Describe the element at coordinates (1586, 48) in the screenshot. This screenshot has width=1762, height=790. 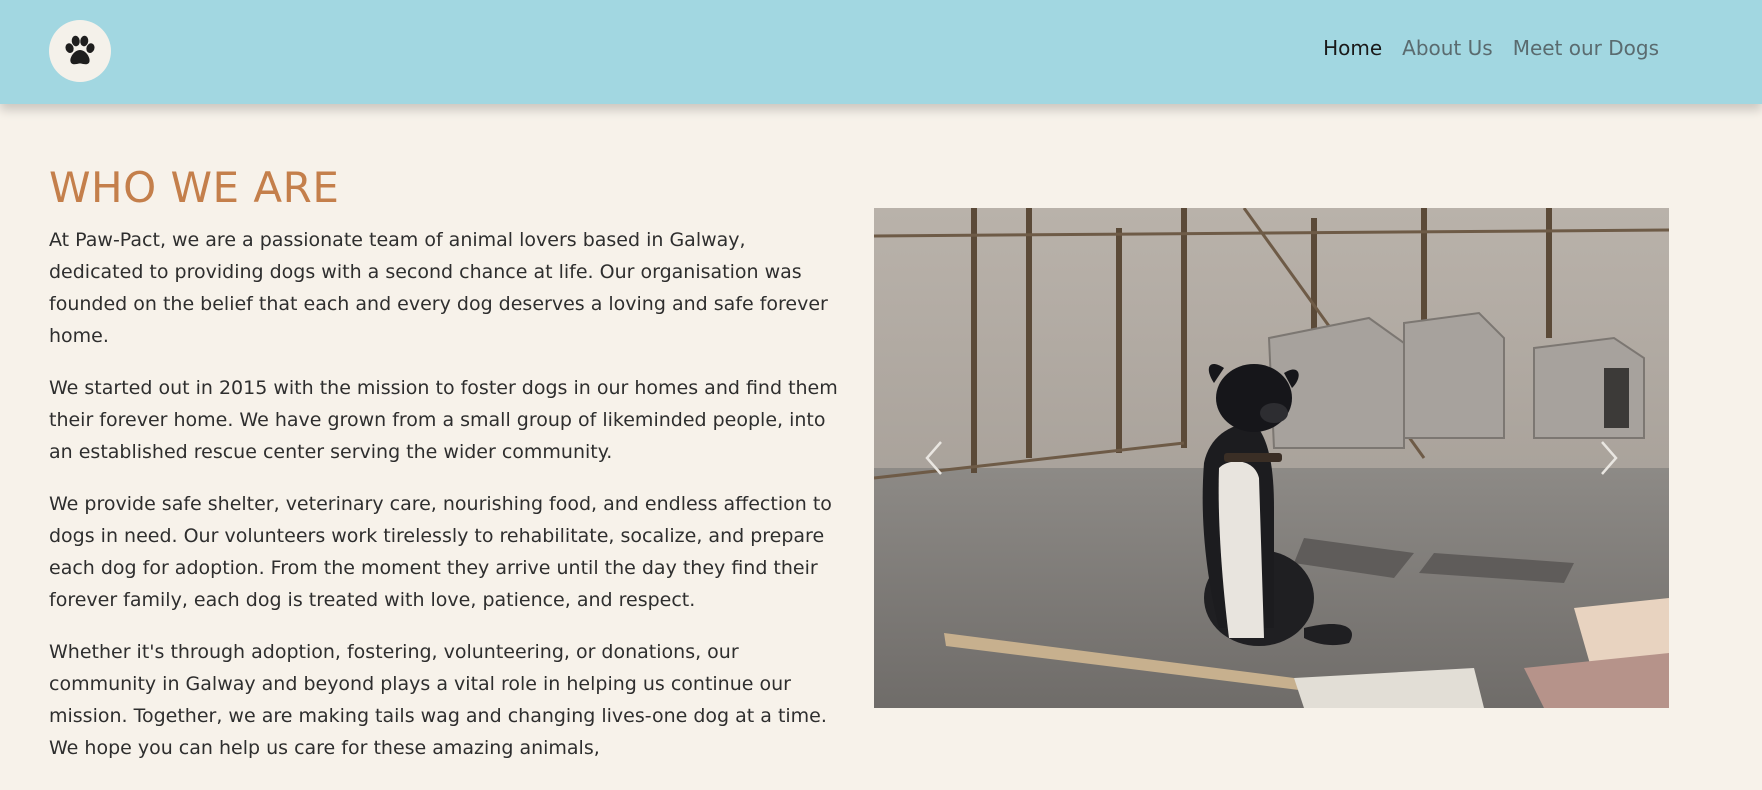
I see `nav-meet-our-dogs-link: Meet our Dogs` at that location.